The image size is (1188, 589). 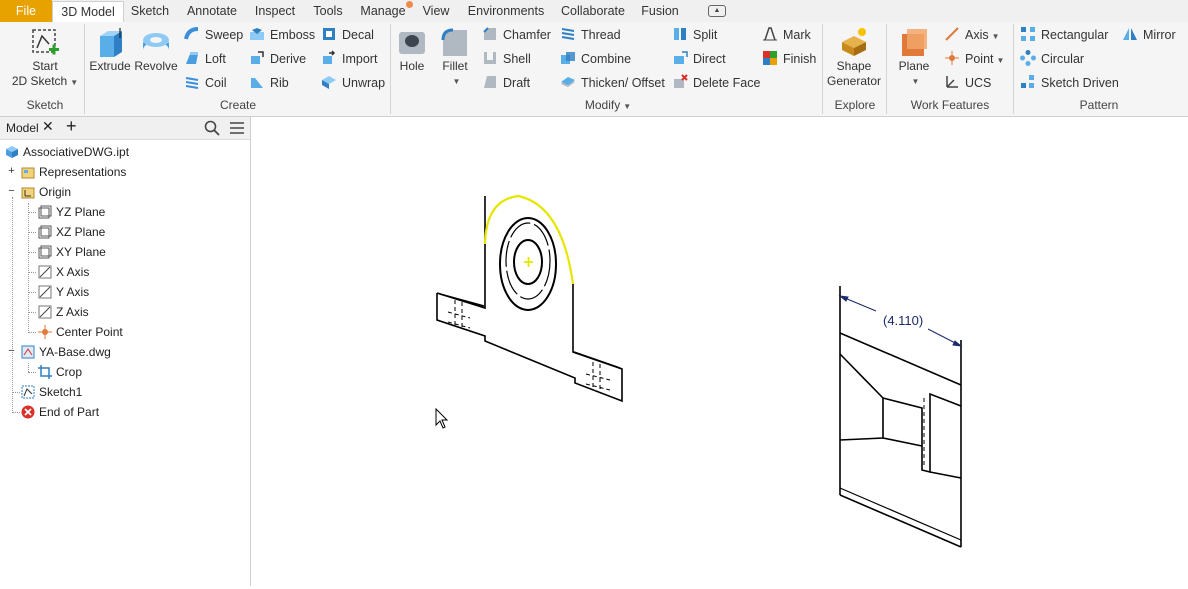 I want to click on plane-icon, so click(x=45, y=232).